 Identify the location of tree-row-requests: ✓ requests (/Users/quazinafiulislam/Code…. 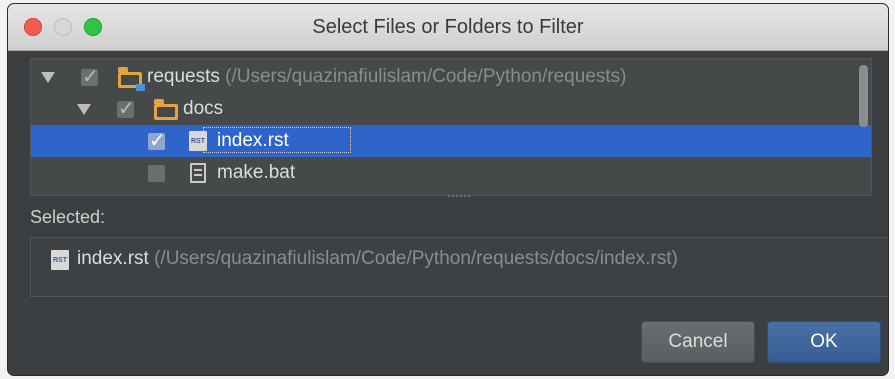
(451, 77).